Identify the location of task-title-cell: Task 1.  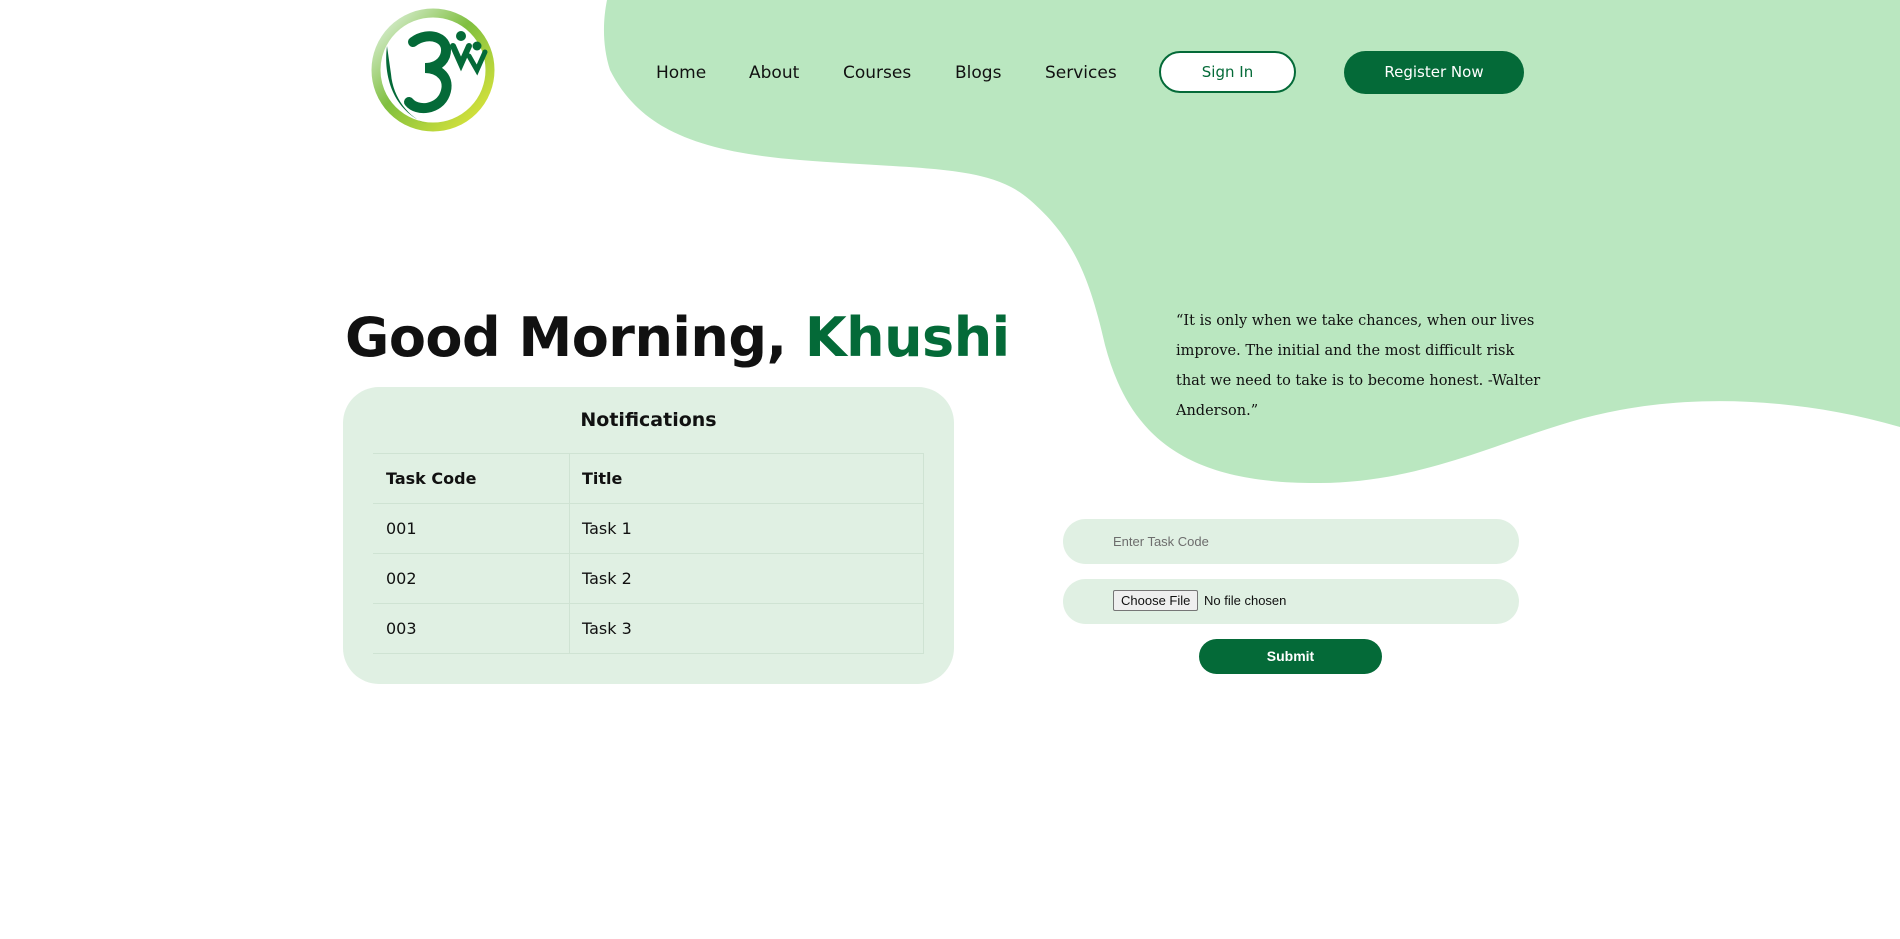
(746, 528).